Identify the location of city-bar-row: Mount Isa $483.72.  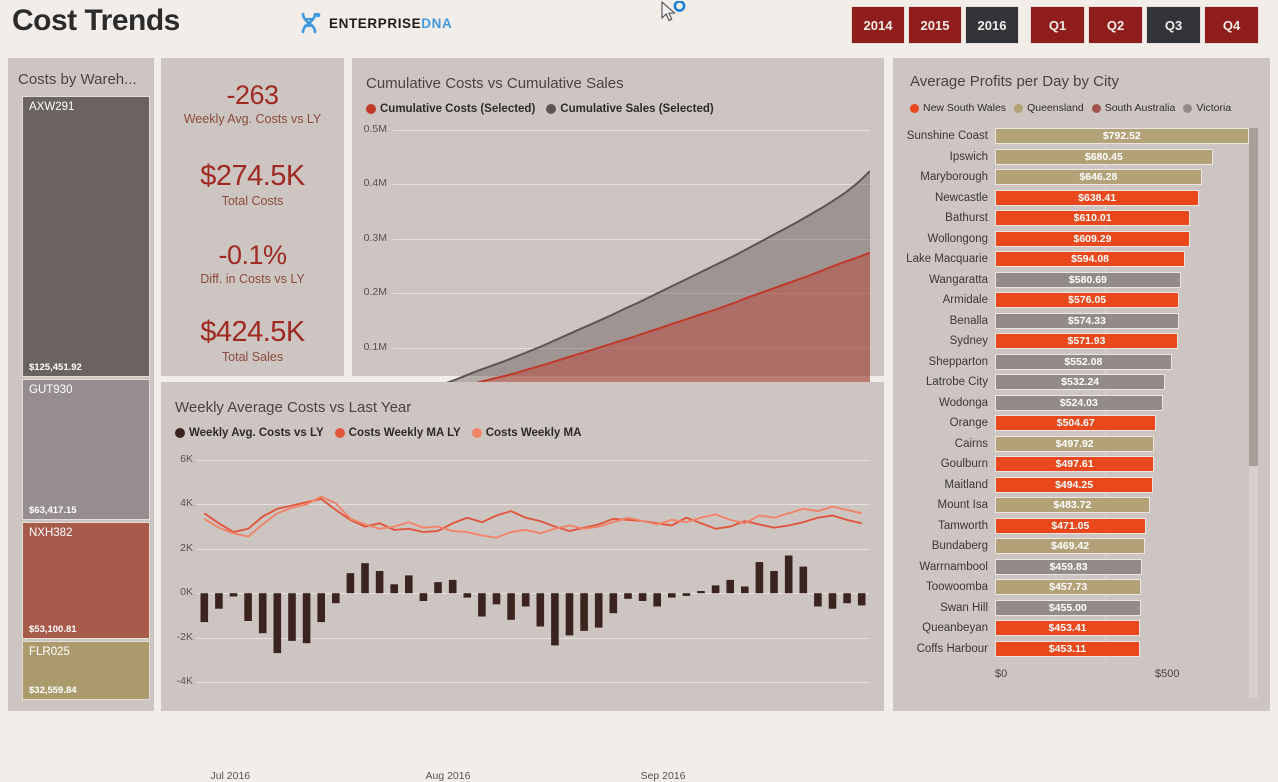
(1078, 505).